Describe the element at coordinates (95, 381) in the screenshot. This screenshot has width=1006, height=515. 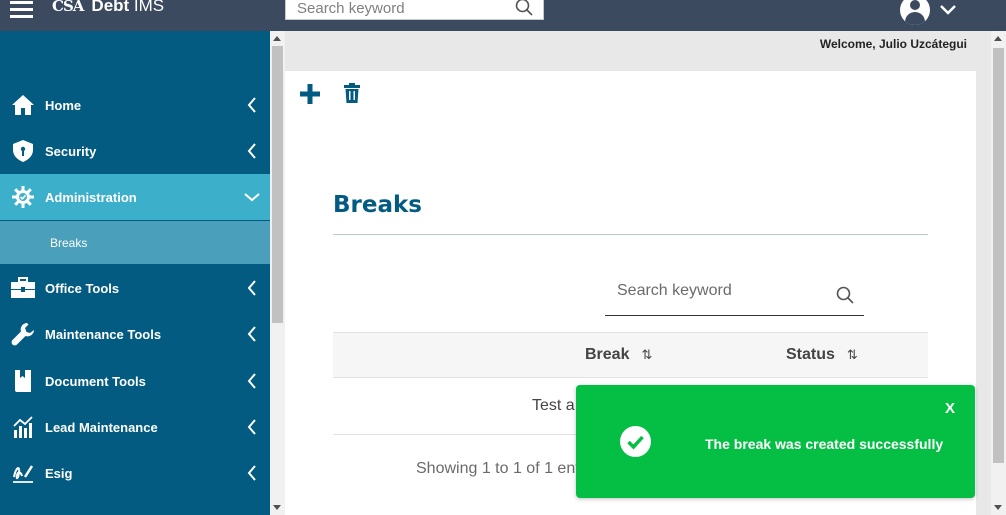
I see `sidebar-item-label: Document Tools` at that location.